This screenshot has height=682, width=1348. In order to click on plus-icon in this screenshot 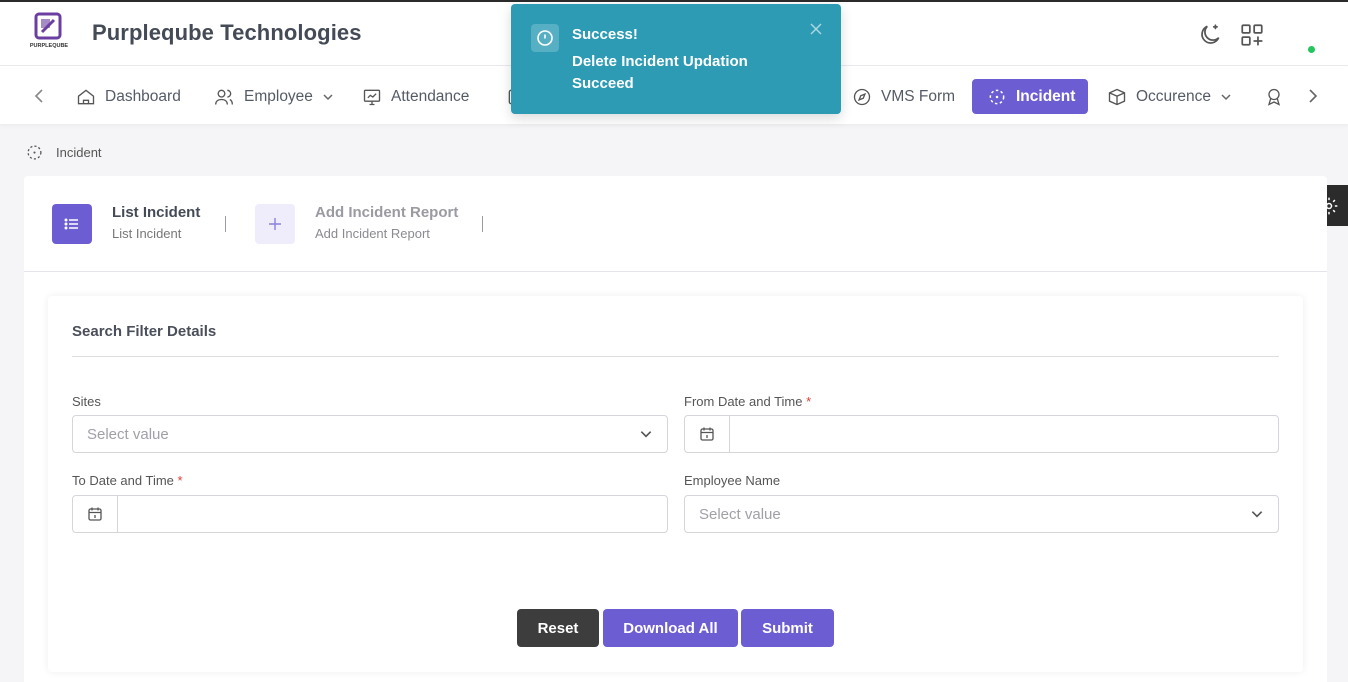, I will do `click(275, 224)`.